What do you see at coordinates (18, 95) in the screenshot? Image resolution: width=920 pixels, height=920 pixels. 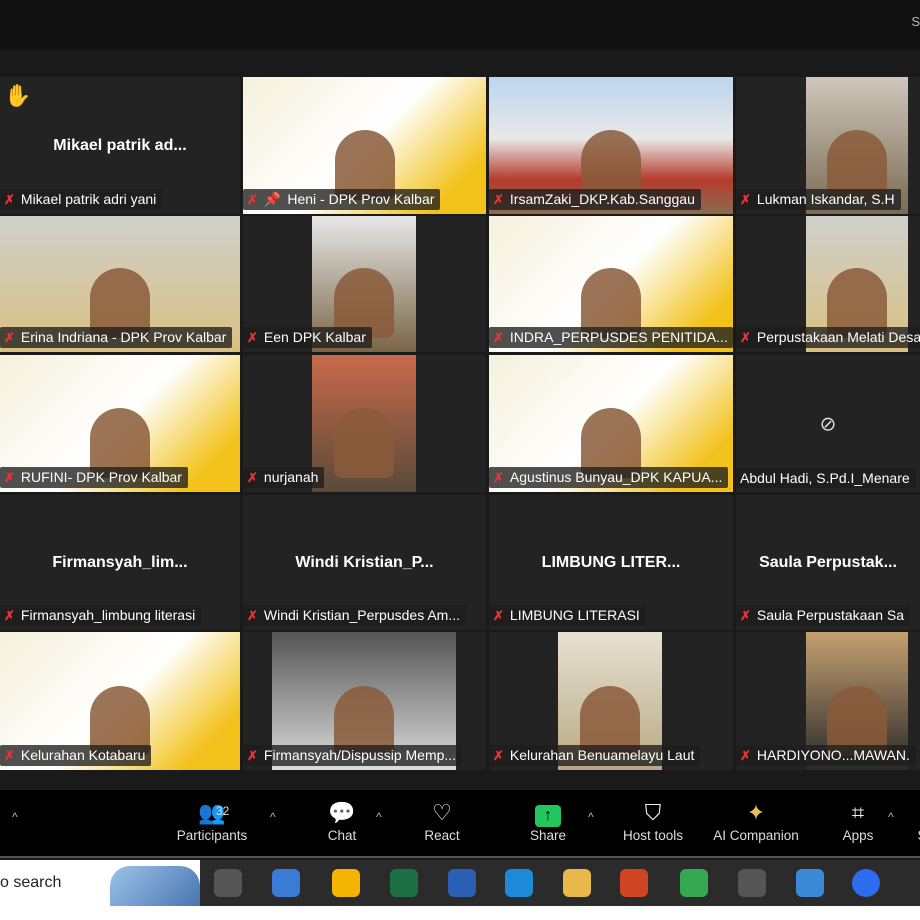 I see `raised-hand-icon: ✋` at bounding box center [18, 95].